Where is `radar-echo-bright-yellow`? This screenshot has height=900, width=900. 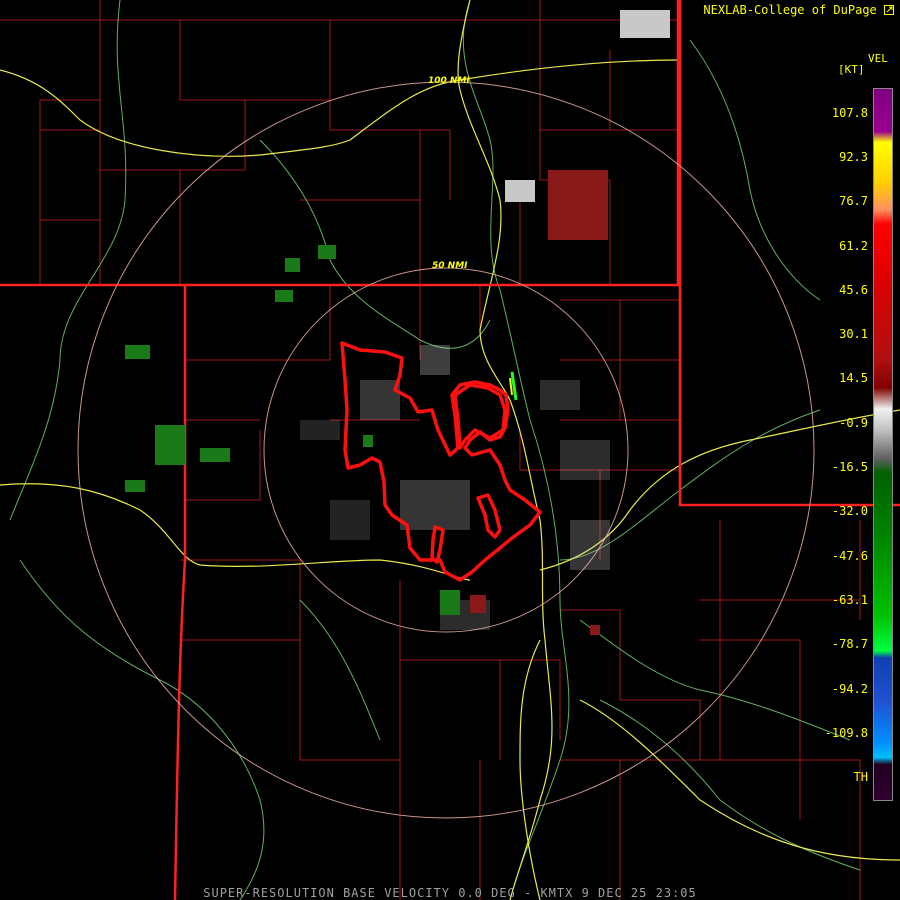
radar-echo-bright-yellow is located at coordinates (511, 386).